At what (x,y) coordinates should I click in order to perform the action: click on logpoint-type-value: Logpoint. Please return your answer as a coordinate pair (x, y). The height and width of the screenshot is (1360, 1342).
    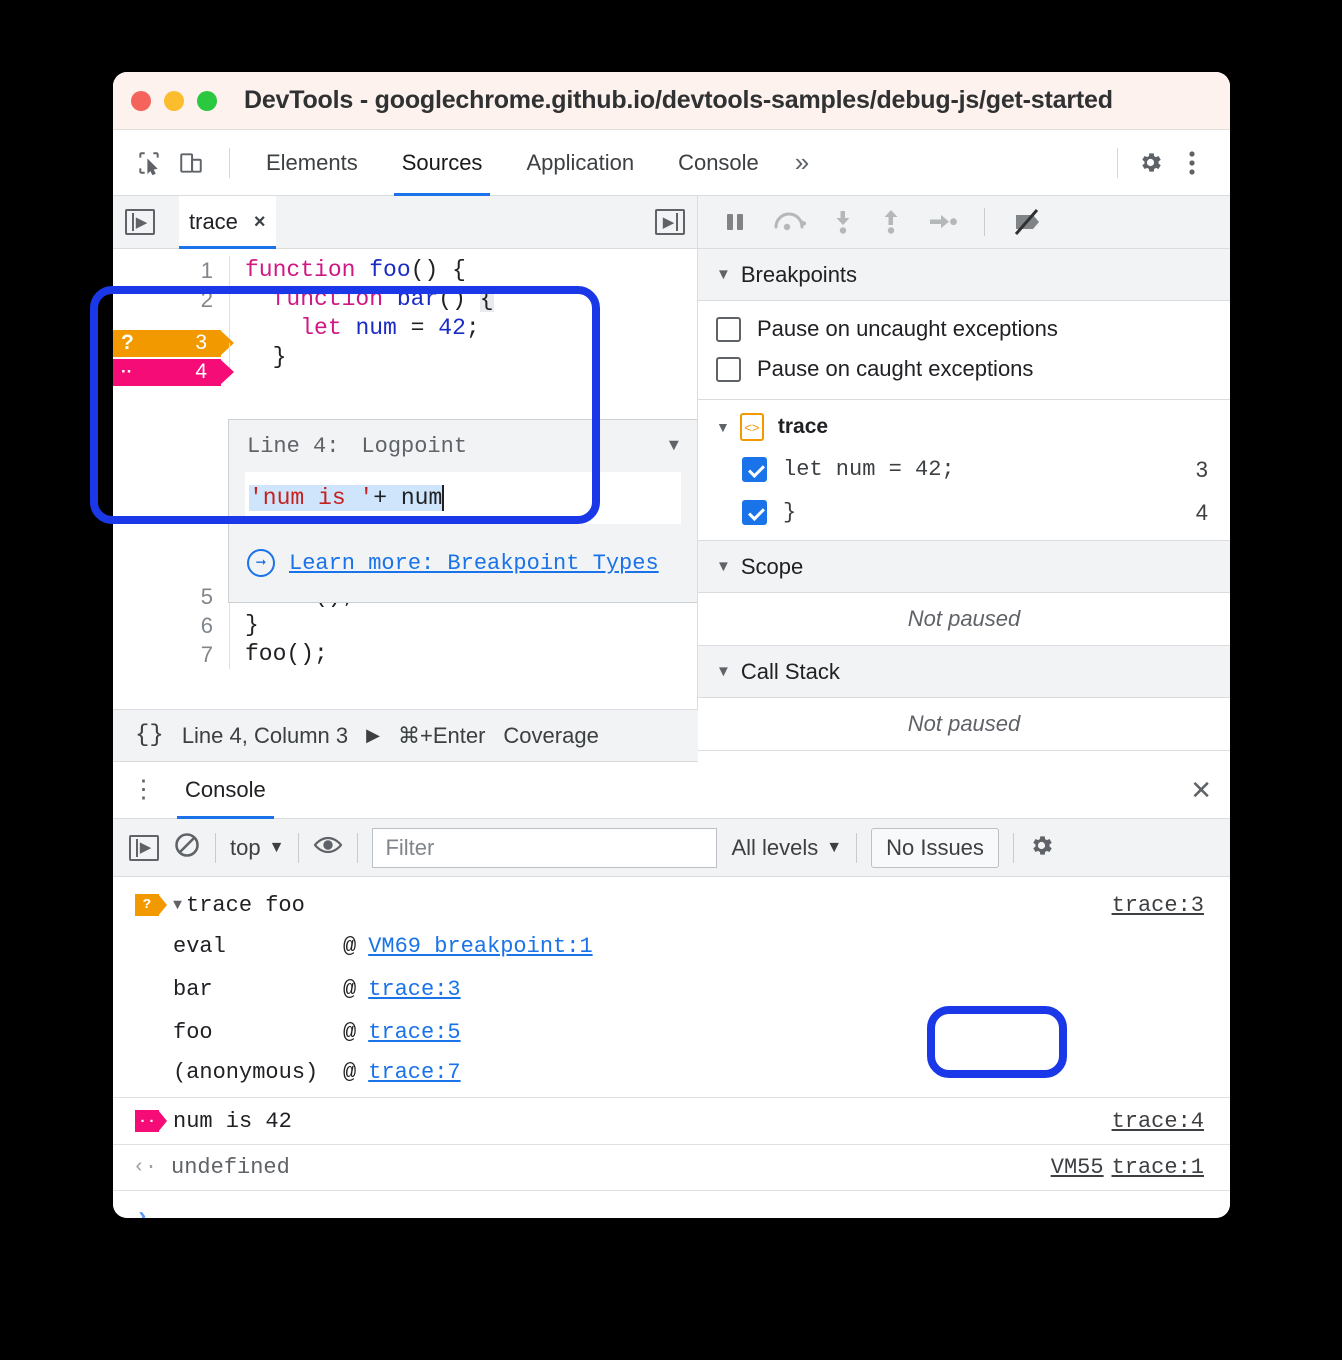
    Looking at the image, I should click on (414, 446).